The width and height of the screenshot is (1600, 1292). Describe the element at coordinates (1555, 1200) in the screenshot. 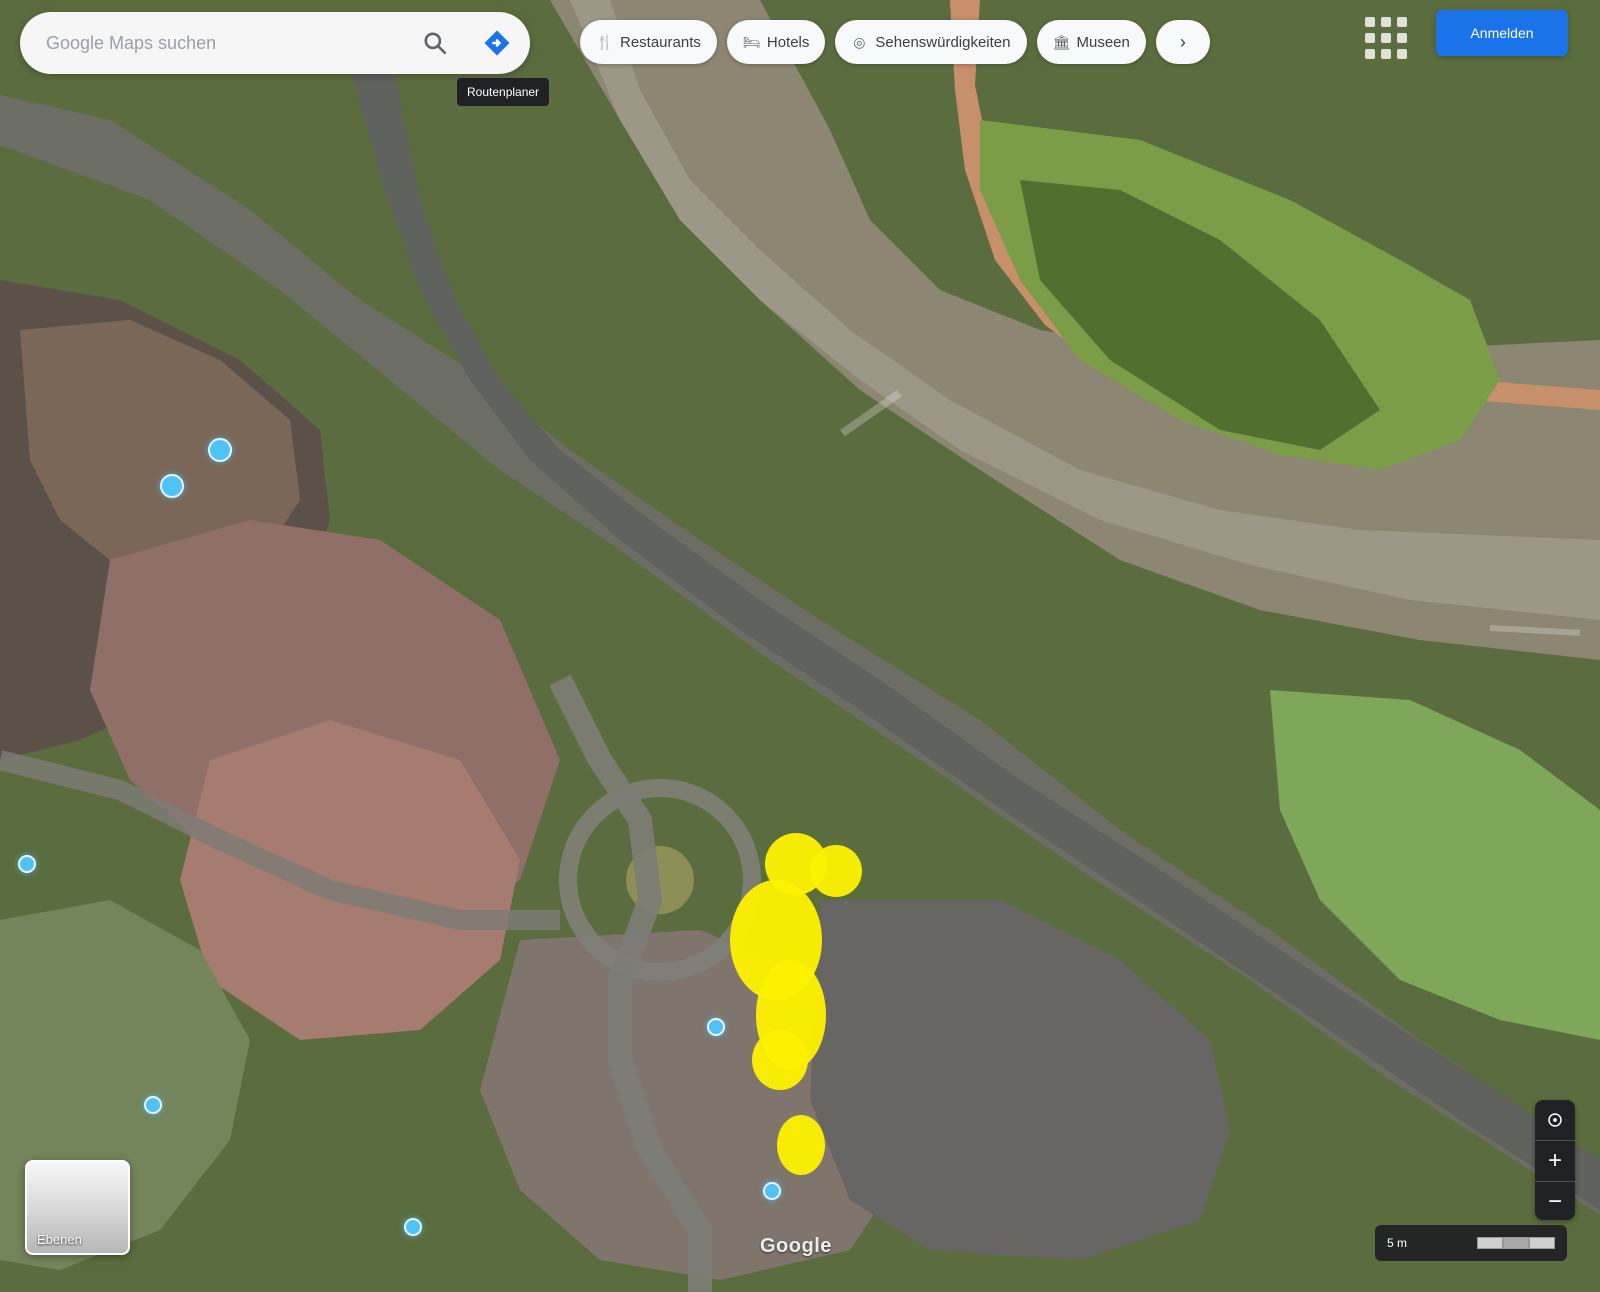

I see `zoom-out-button: −` at that location.